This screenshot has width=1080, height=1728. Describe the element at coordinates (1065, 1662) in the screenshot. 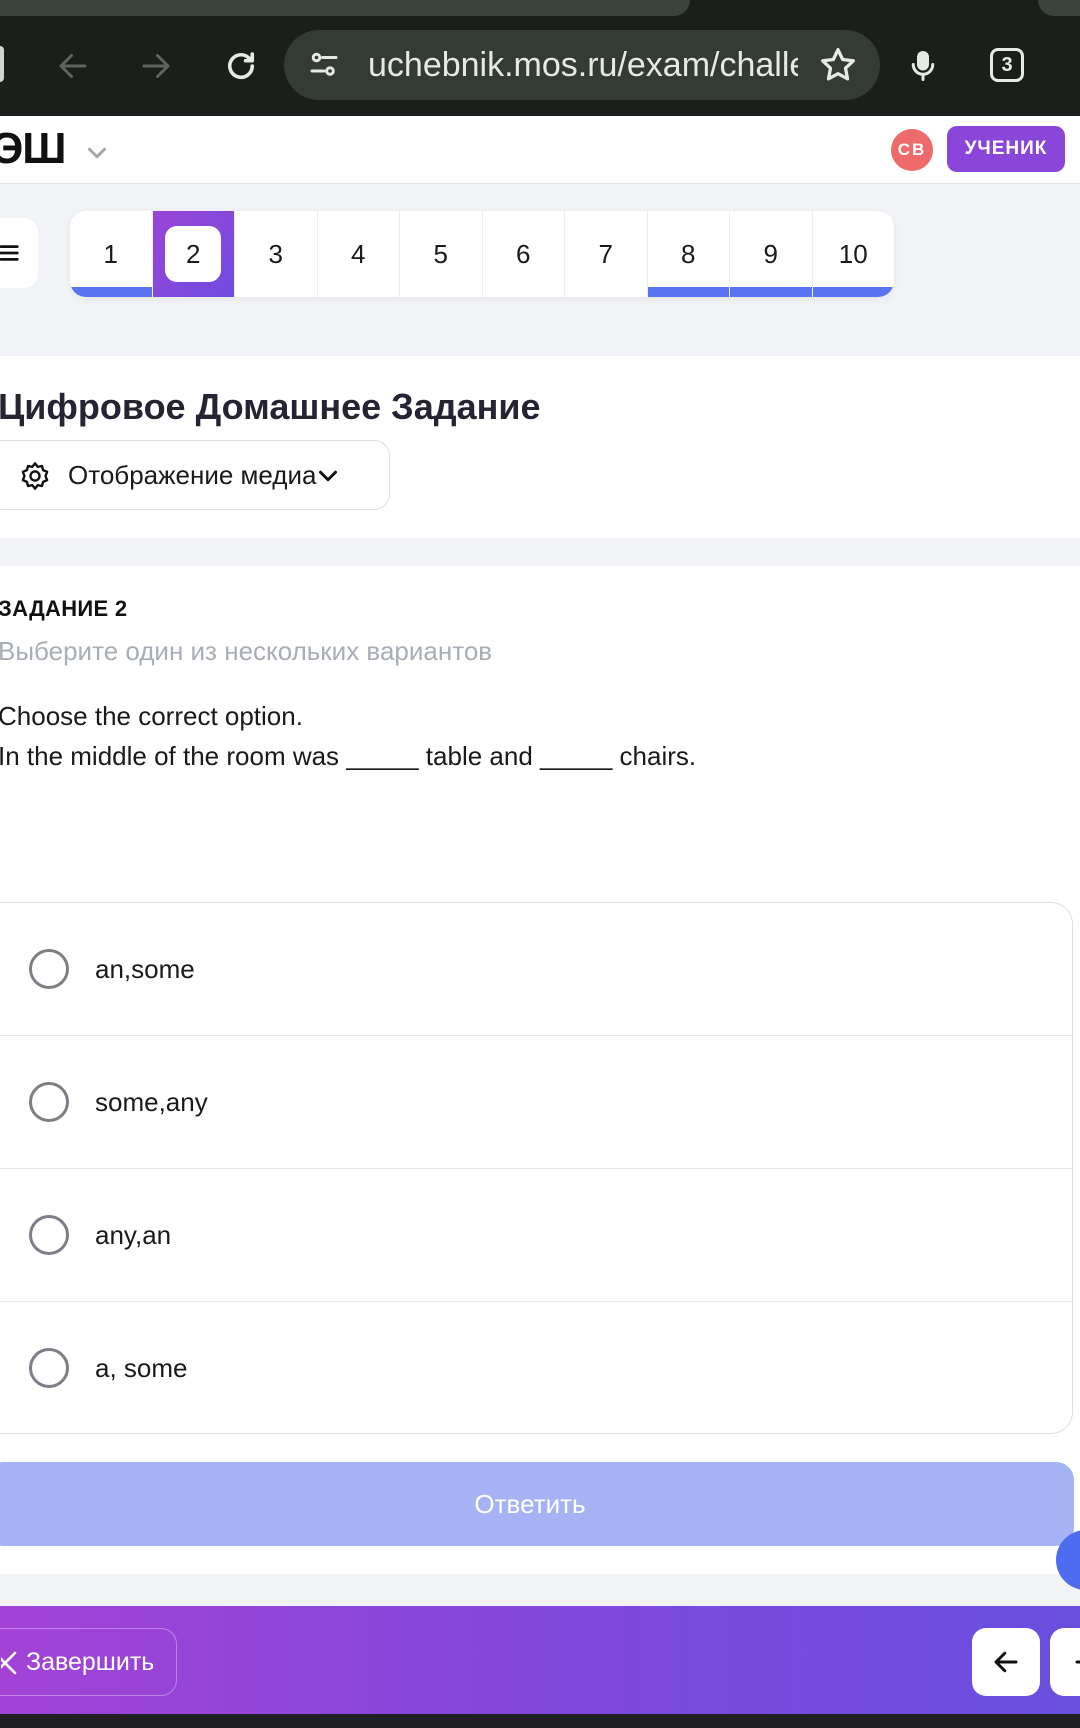

I see `next-question-button` at that location.